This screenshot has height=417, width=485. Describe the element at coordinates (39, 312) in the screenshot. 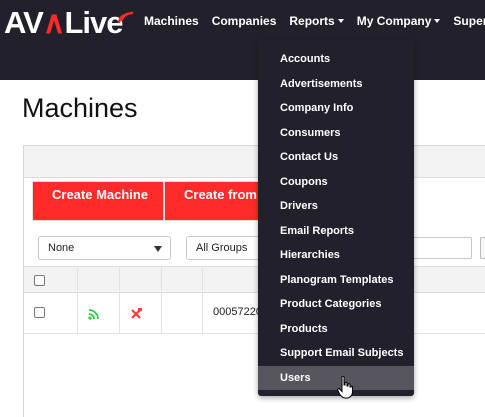

I see `row-checkbox` at that location.